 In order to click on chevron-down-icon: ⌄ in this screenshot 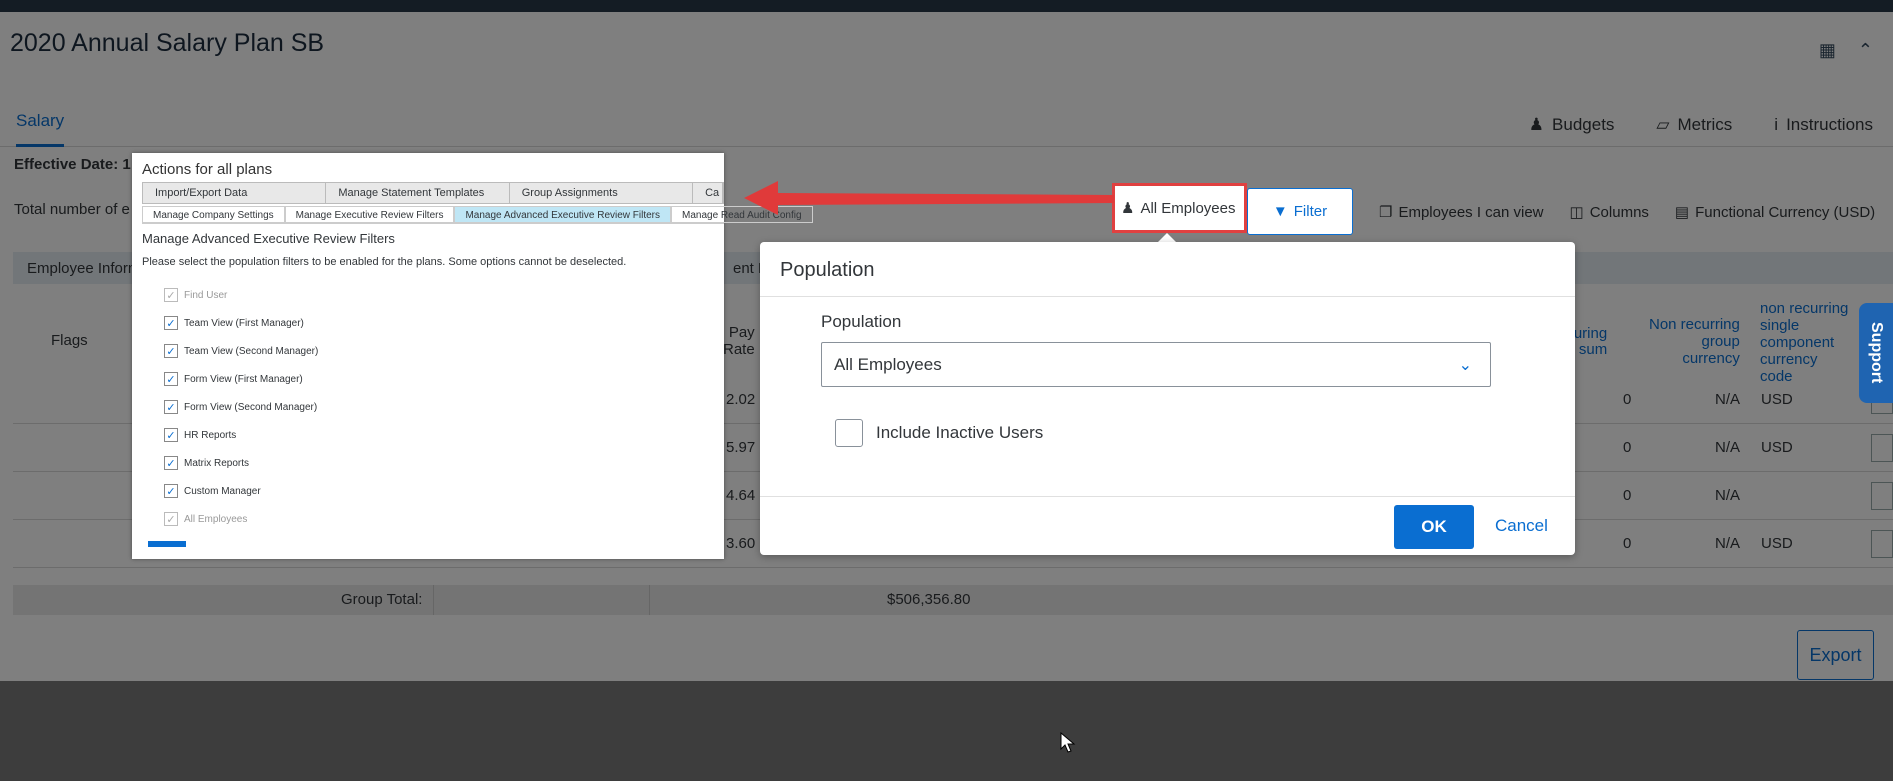, I will do `click(1465, 365)`.